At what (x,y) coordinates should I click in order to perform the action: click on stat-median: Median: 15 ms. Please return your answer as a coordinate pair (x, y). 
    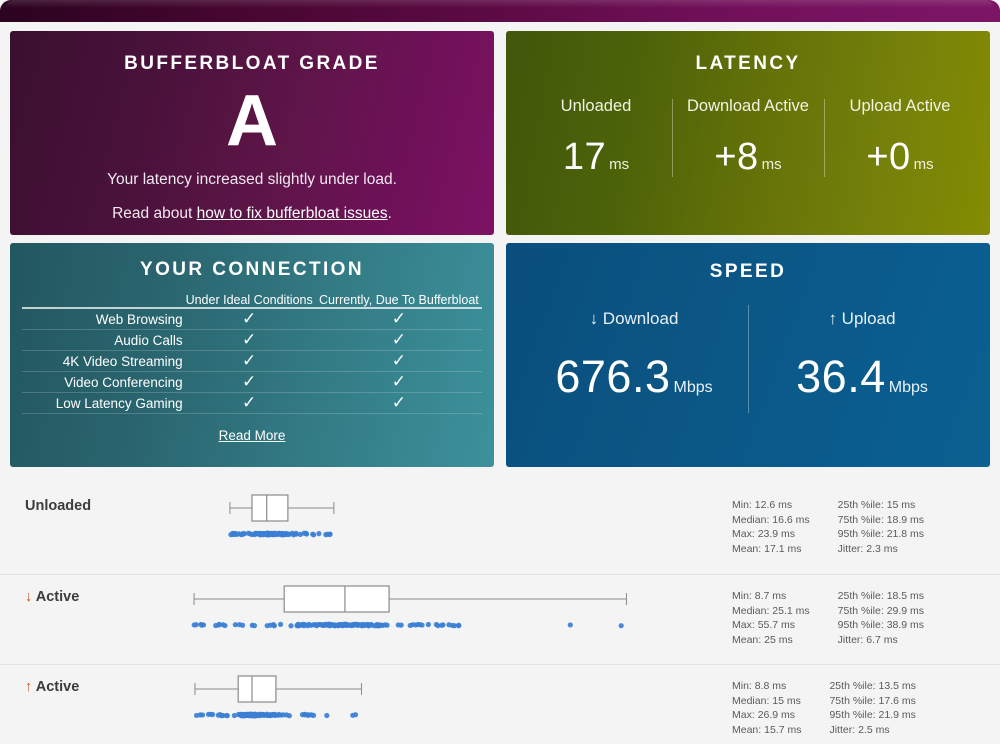
    Looking at the image, I should click on (766, 700).